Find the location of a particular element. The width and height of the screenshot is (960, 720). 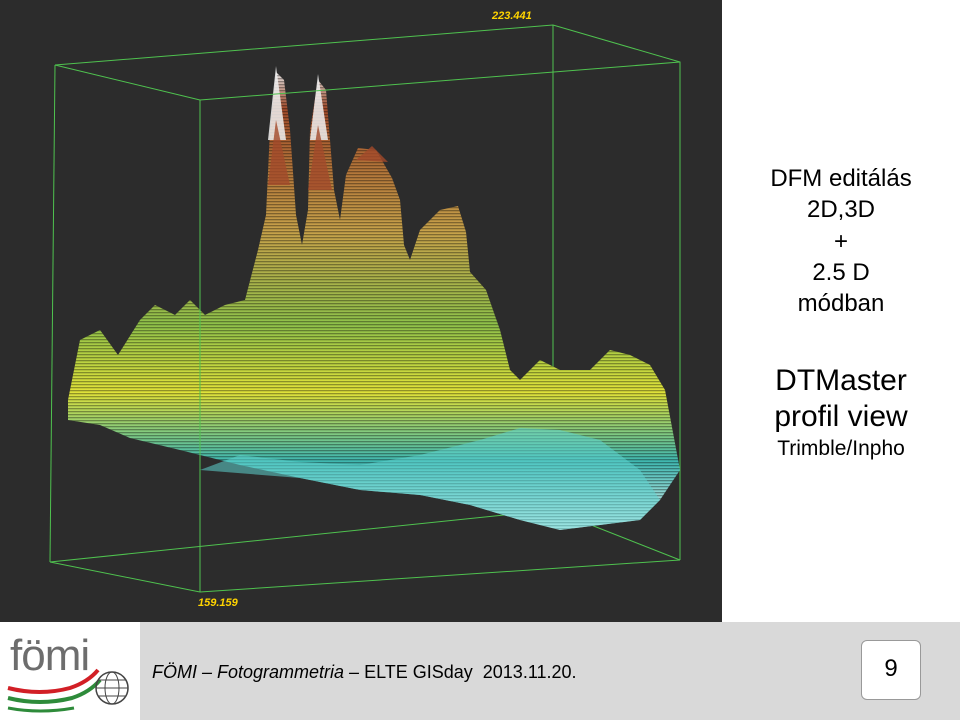

software-view: profil view is located at coordinates (841, 416).